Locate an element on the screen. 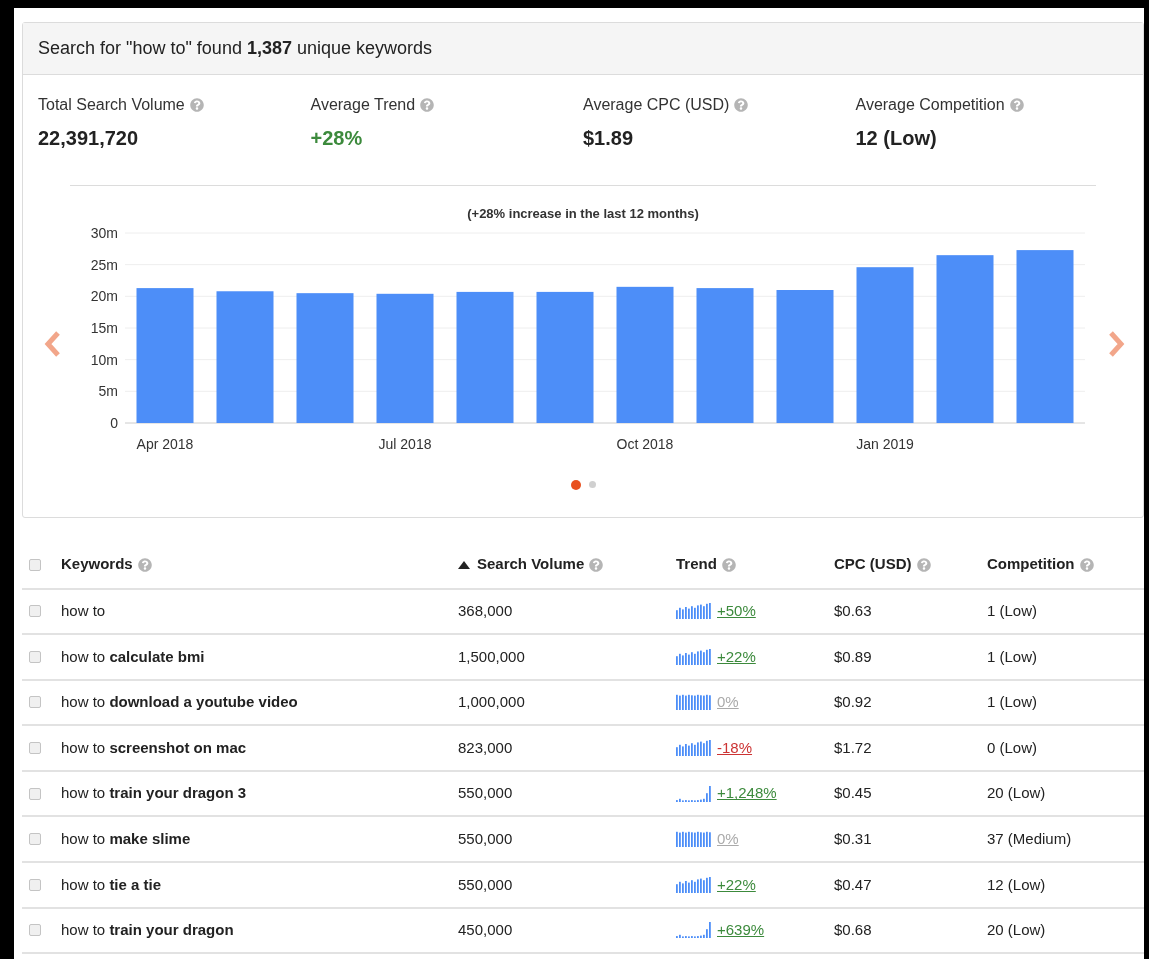  stat-value: +28% is located at coordinates (337, 138).